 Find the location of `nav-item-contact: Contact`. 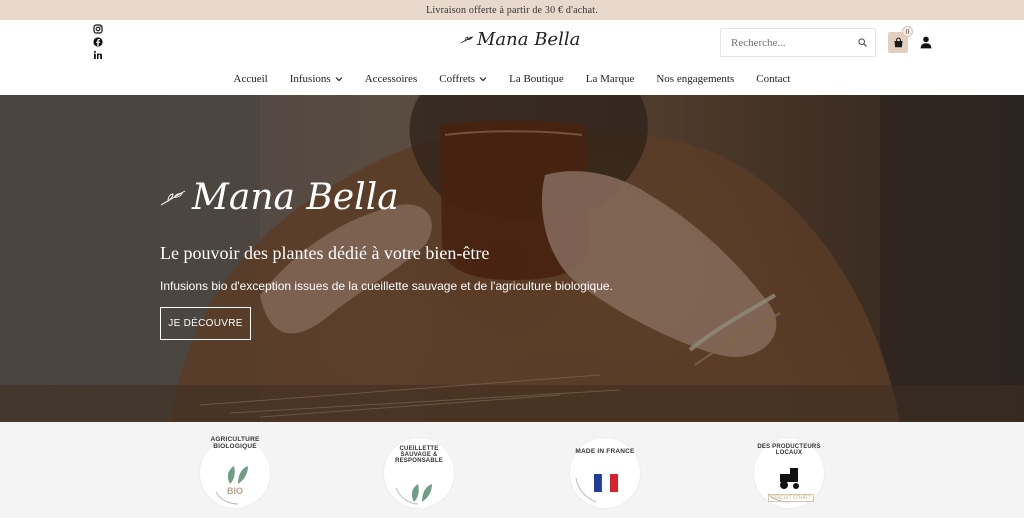

nav-item-contact: Contact is located at coordinates (773, 79).